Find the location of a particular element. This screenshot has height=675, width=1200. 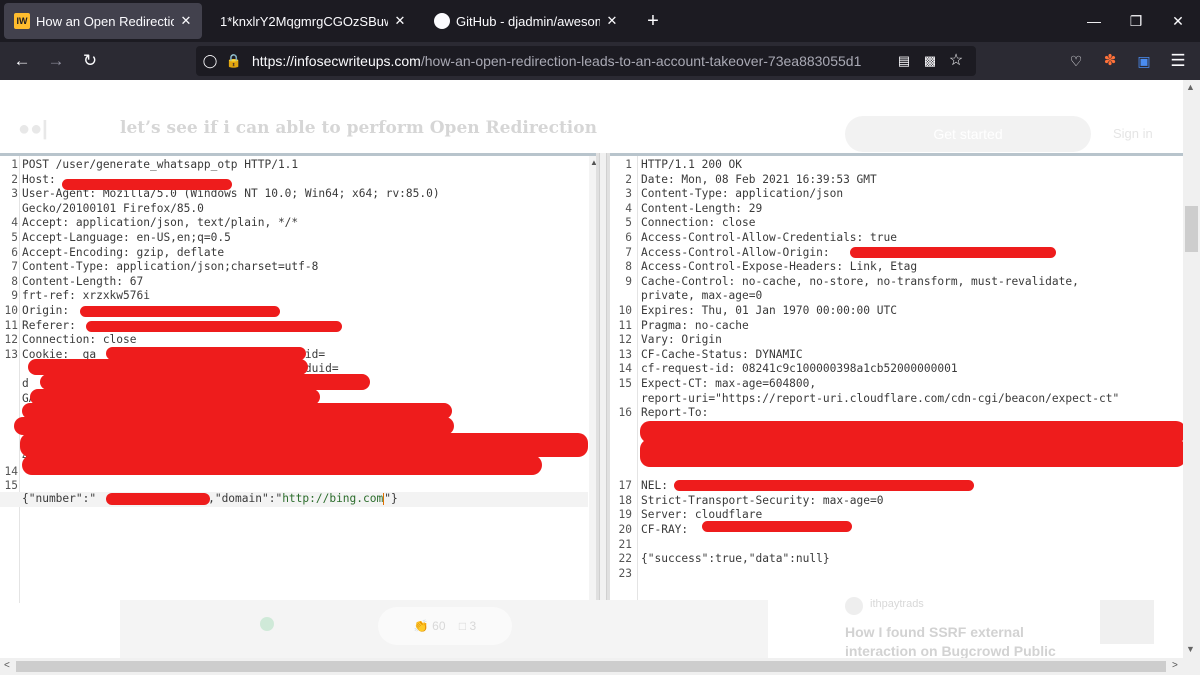

github-icon is located at coordinates (442, 21).